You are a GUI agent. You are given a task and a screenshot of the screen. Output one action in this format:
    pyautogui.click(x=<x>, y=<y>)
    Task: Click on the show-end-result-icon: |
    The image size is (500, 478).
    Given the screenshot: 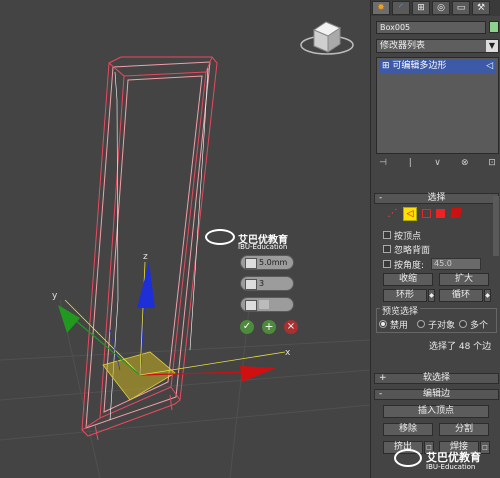 What is the action you would take?
    pyautogui.click(x=410, y=165)
    